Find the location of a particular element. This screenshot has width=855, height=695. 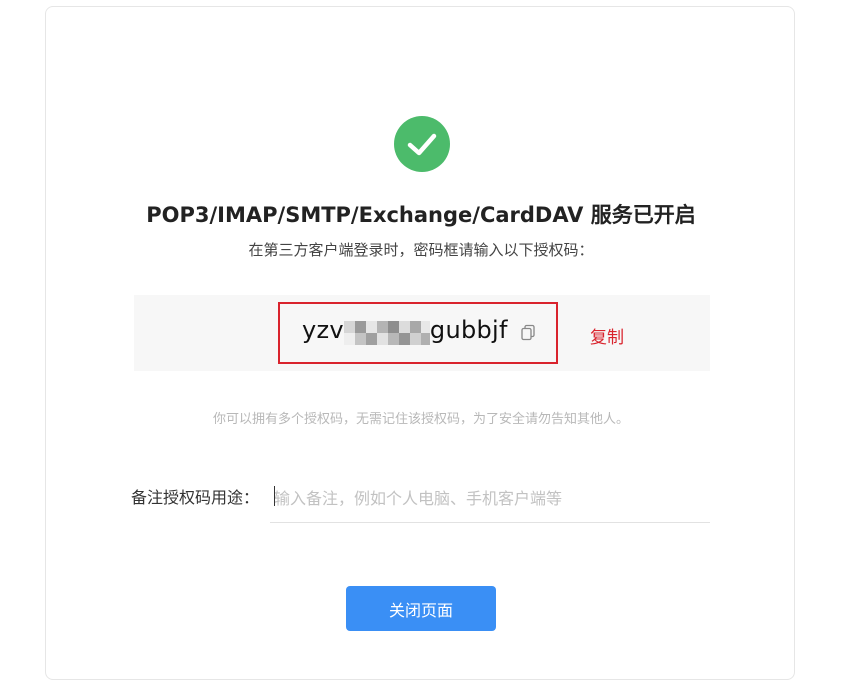

auth-code-value: yzv gubbjf is located at coordinates (405, 330).